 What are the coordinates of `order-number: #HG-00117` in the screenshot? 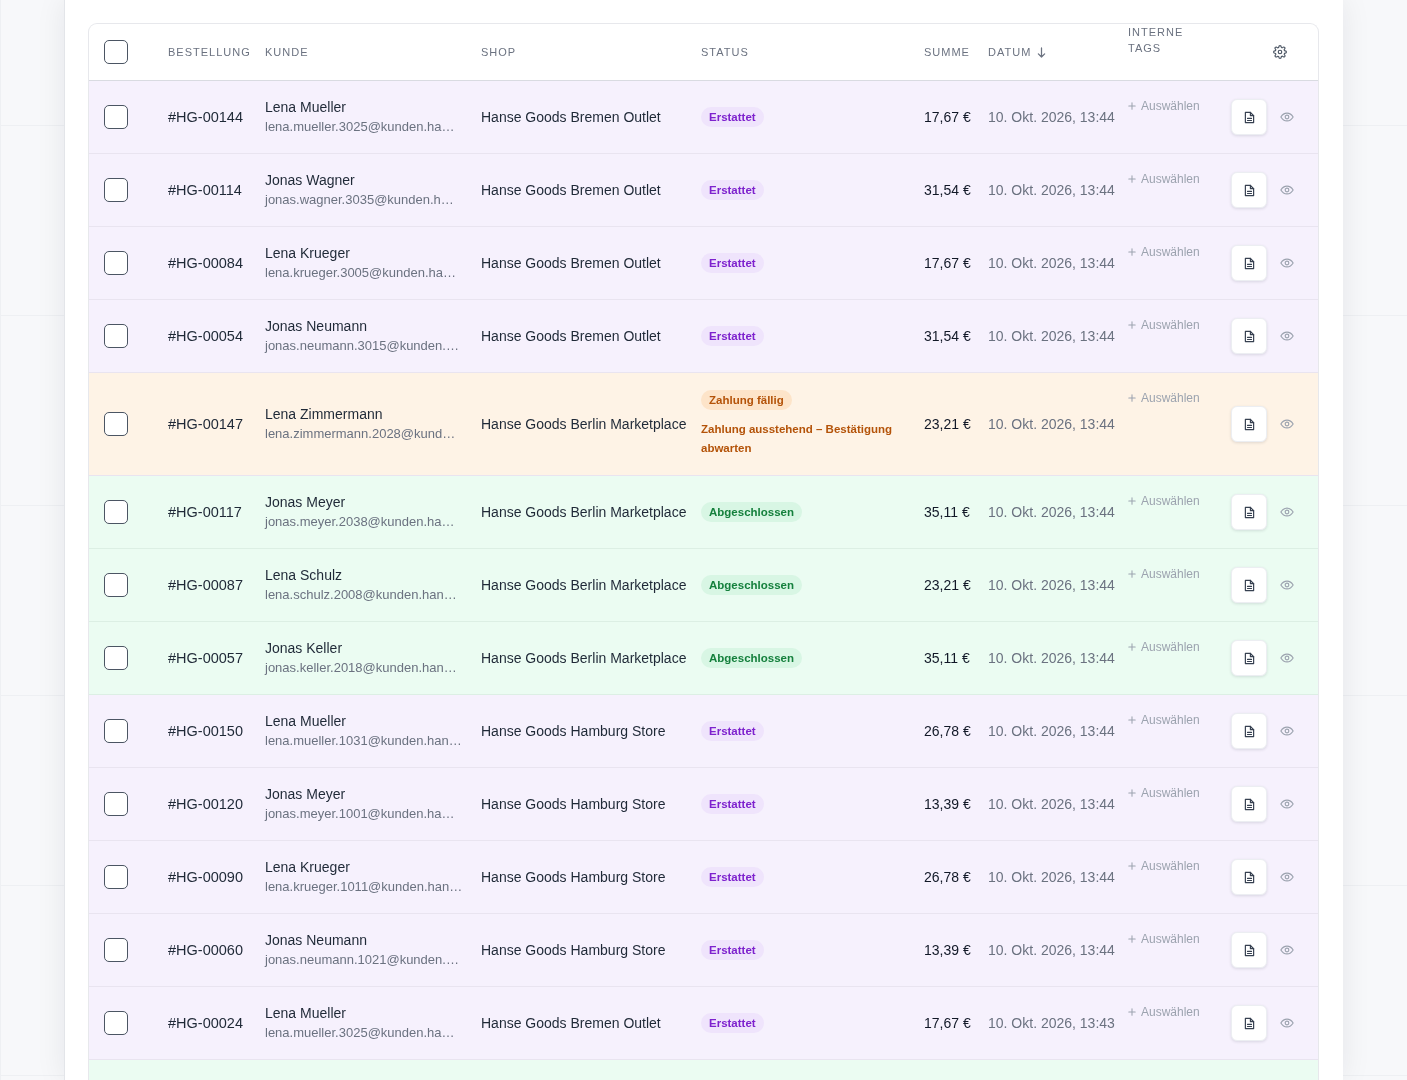 It's located at (205, 512).